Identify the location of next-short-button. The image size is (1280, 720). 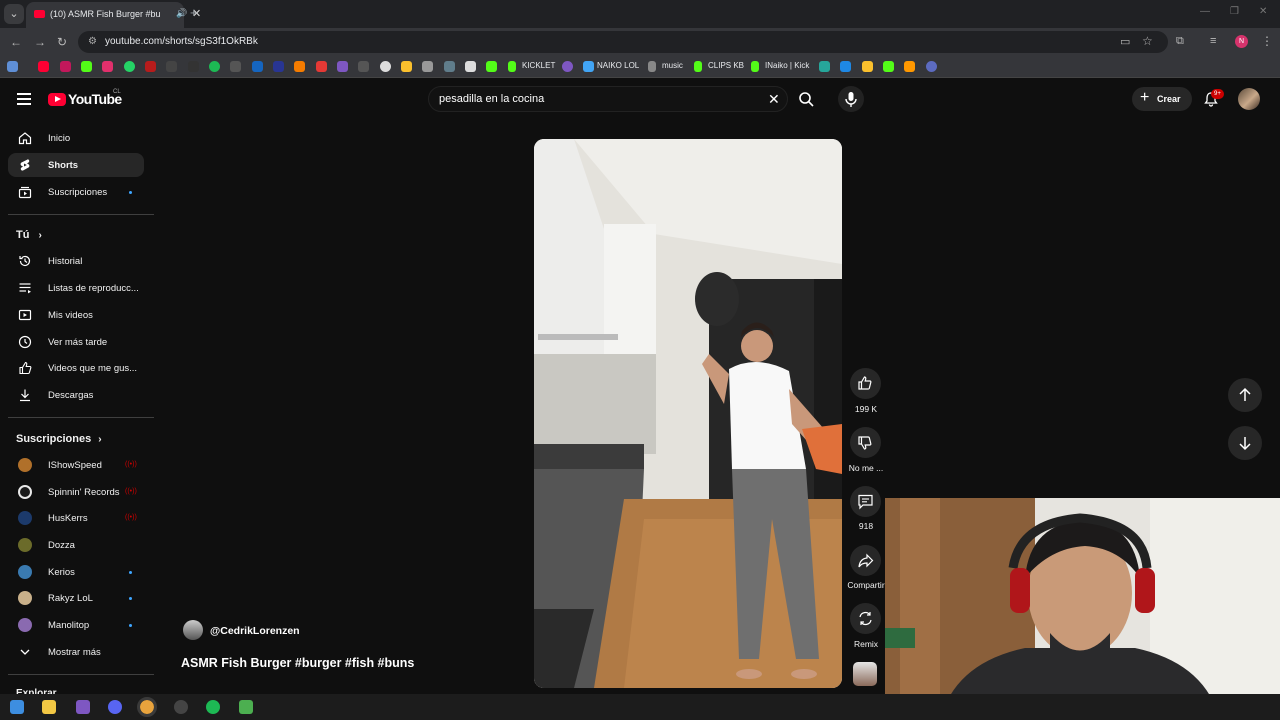
(1245, 443).